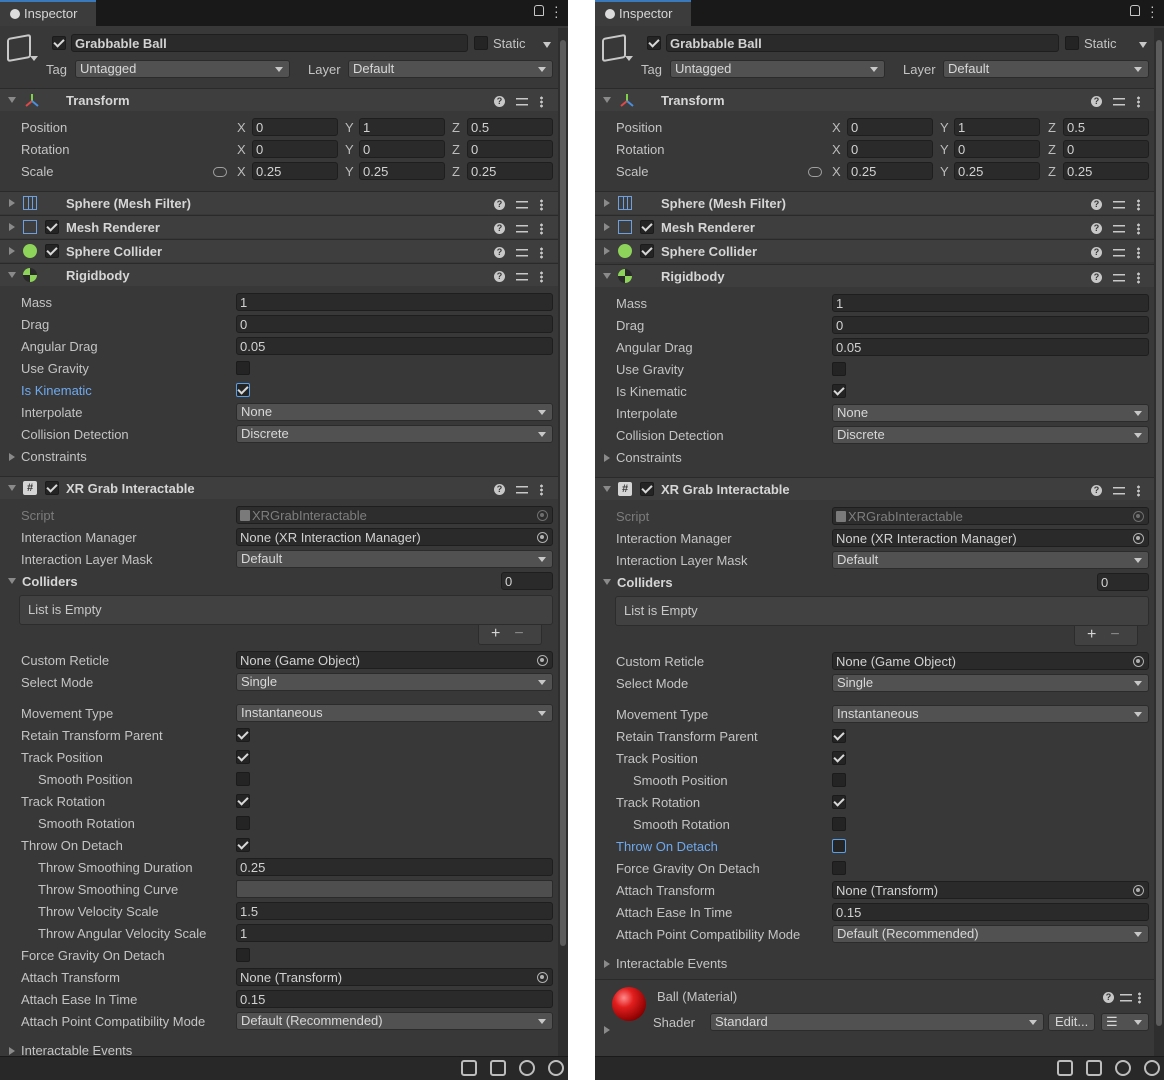 Image resolution: width=1164 pixels, height=1080 pixels. What do you see at coordinates (839, 391) in the screenshot?
I see `is-kinematic-checkbox` at bounding box center [839, 391].